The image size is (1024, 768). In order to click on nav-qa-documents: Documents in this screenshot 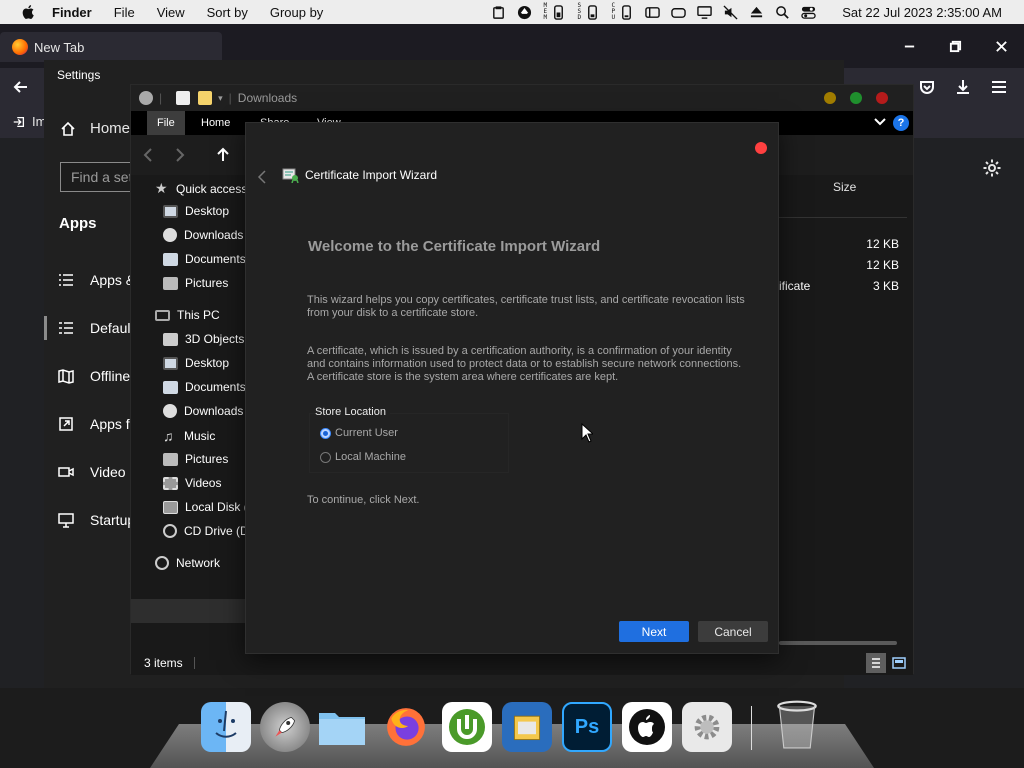, I will do `click(204, 259)`.